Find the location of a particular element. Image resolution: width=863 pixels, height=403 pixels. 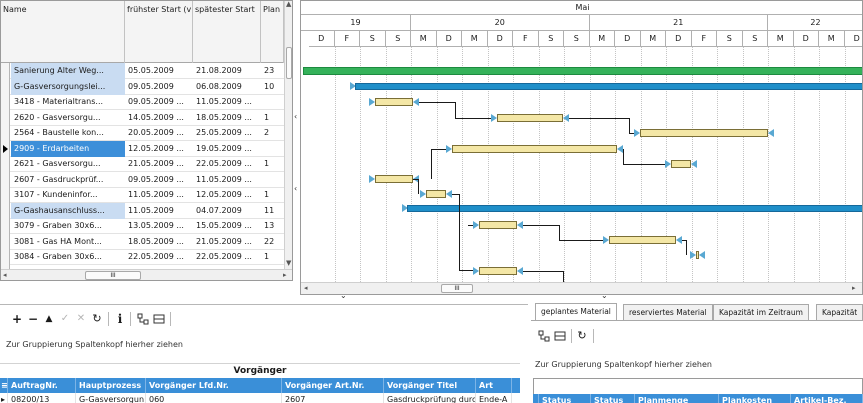

cell-predecessor-number: 060 is located at coordinates (214, 398).